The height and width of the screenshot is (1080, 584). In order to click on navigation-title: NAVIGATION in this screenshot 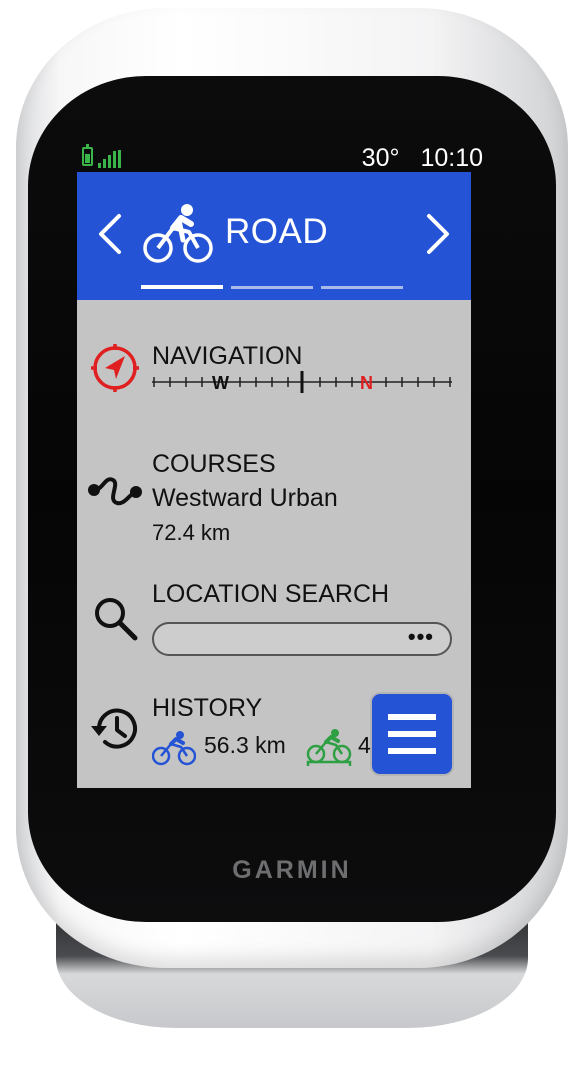, I will do `click(227, 356)`.